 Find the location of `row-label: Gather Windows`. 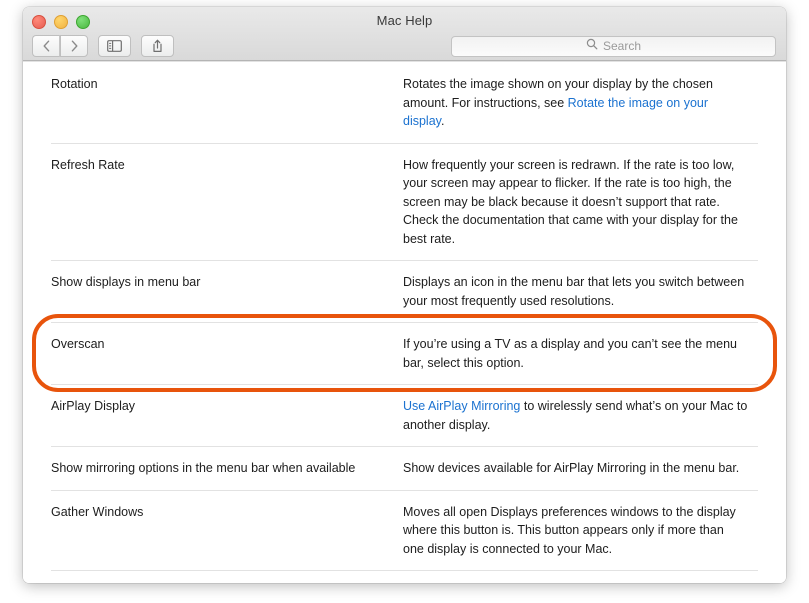

row-label: Gather Windows is located at coordinates (97, 511).